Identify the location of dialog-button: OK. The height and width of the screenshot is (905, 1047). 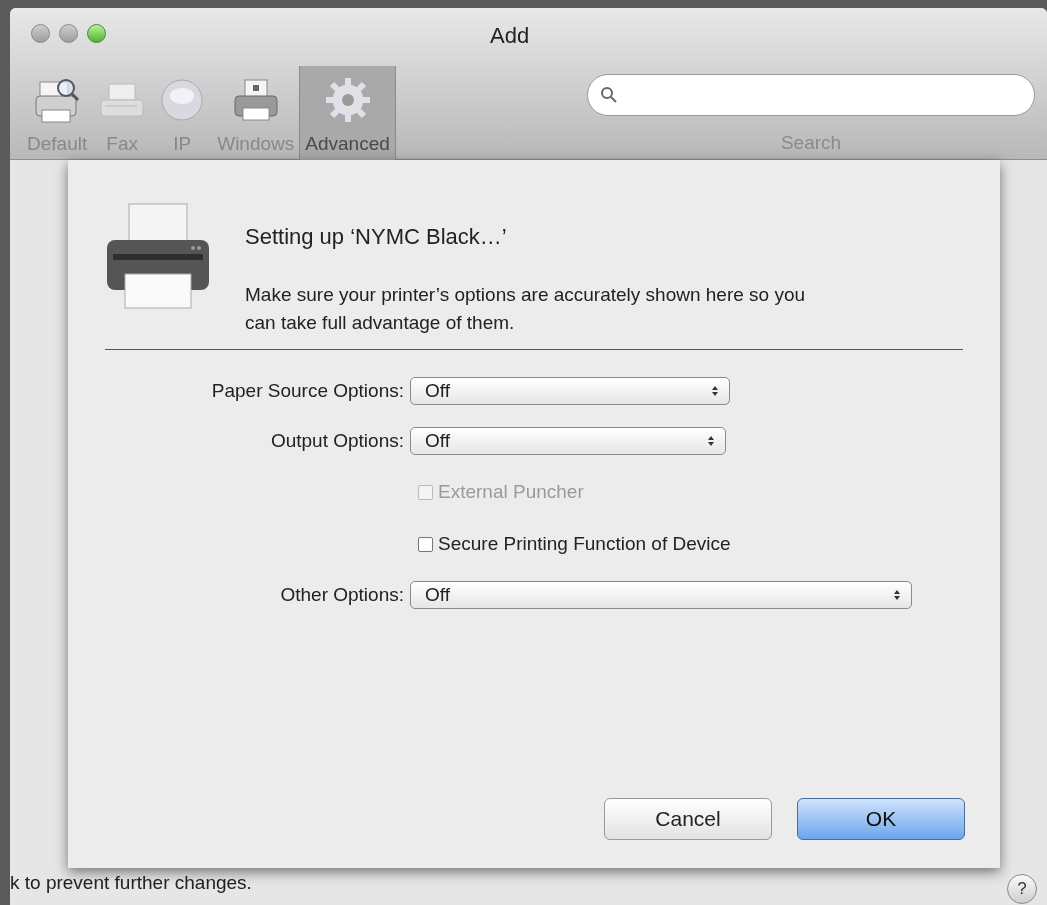
(881, 819).